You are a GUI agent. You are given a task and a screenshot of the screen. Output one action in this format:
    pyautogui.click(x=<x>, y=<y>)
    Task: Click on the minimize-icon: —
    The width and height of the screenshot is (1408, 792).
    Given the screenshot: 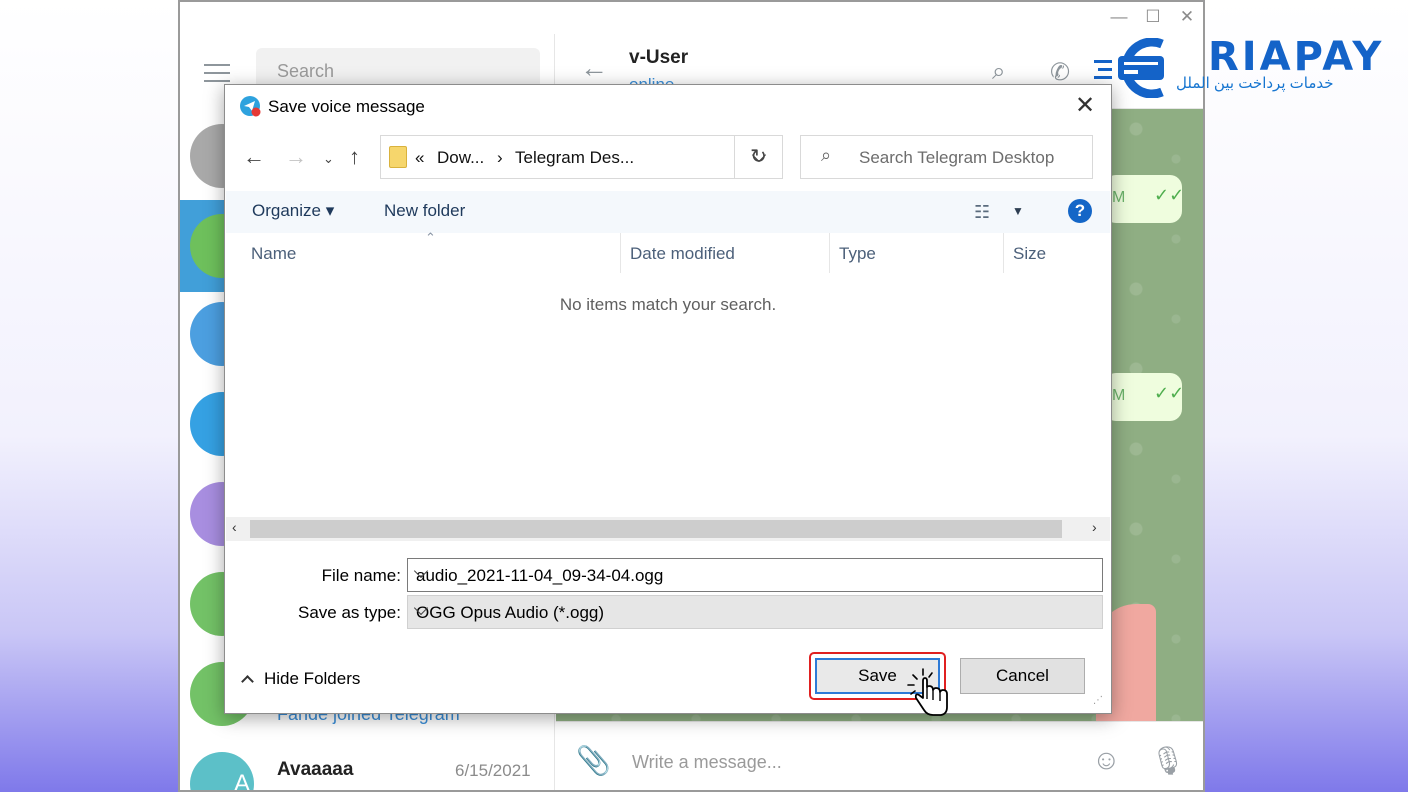 What is the action you would take?
    pyautogui.click(x=1119, y=17)
    